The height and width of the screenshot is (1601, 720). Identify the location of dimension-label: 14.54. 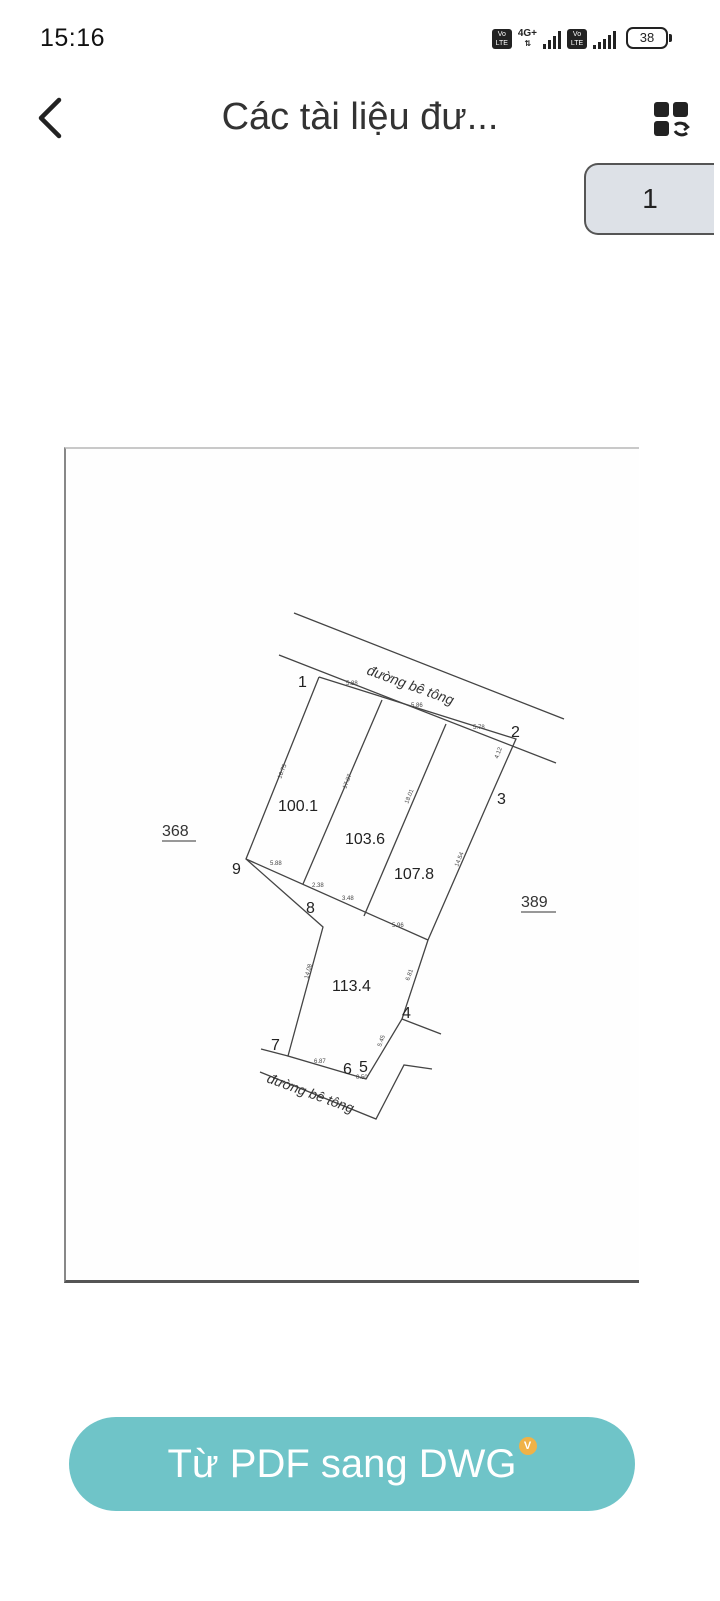
(459, 859).